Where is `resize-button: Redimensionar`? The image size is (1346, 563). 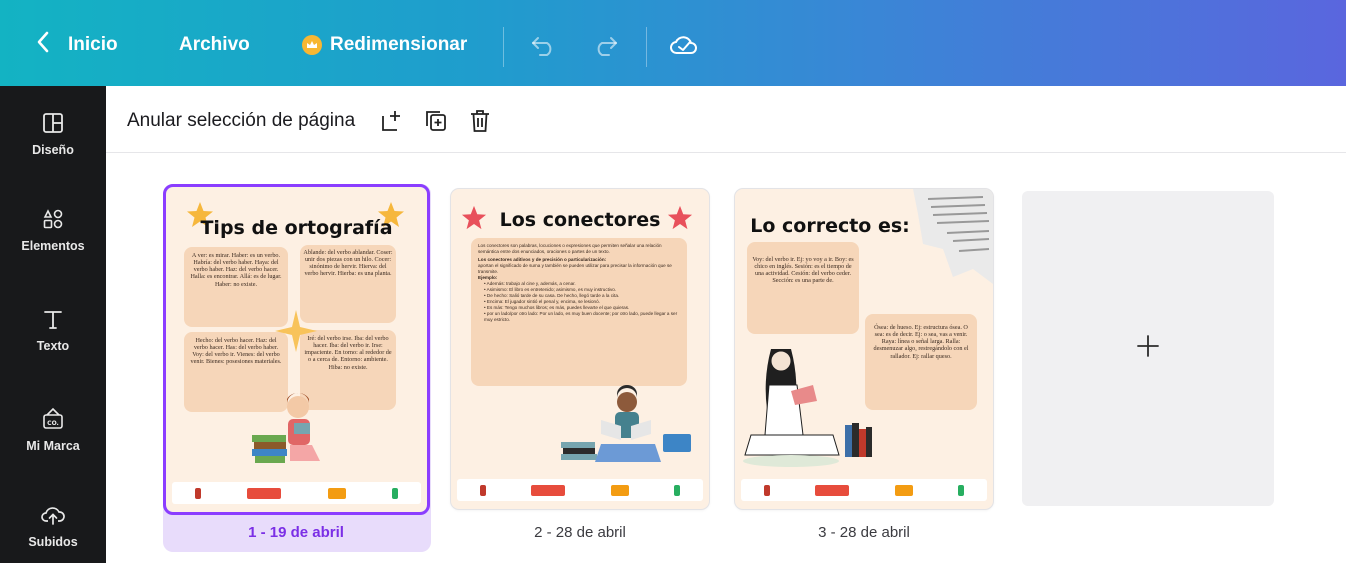
resize-button: Redimensionar is located at coordinates (384, 45).